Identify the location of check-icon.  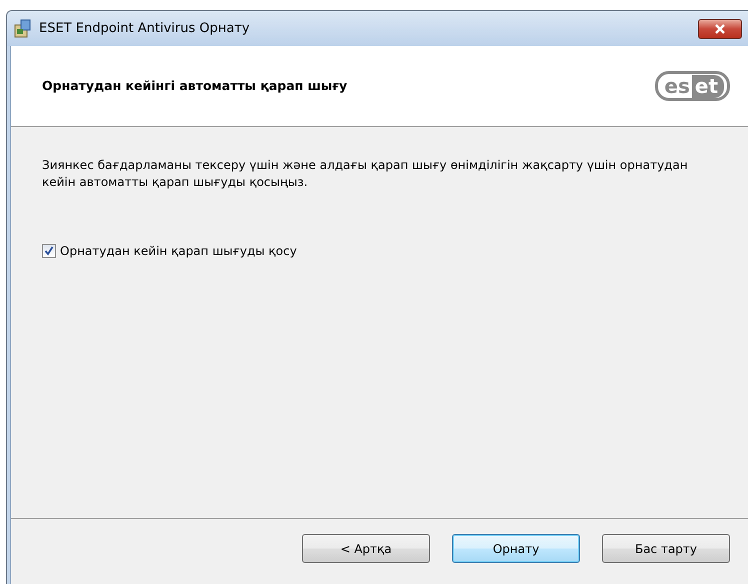
(49, 251).